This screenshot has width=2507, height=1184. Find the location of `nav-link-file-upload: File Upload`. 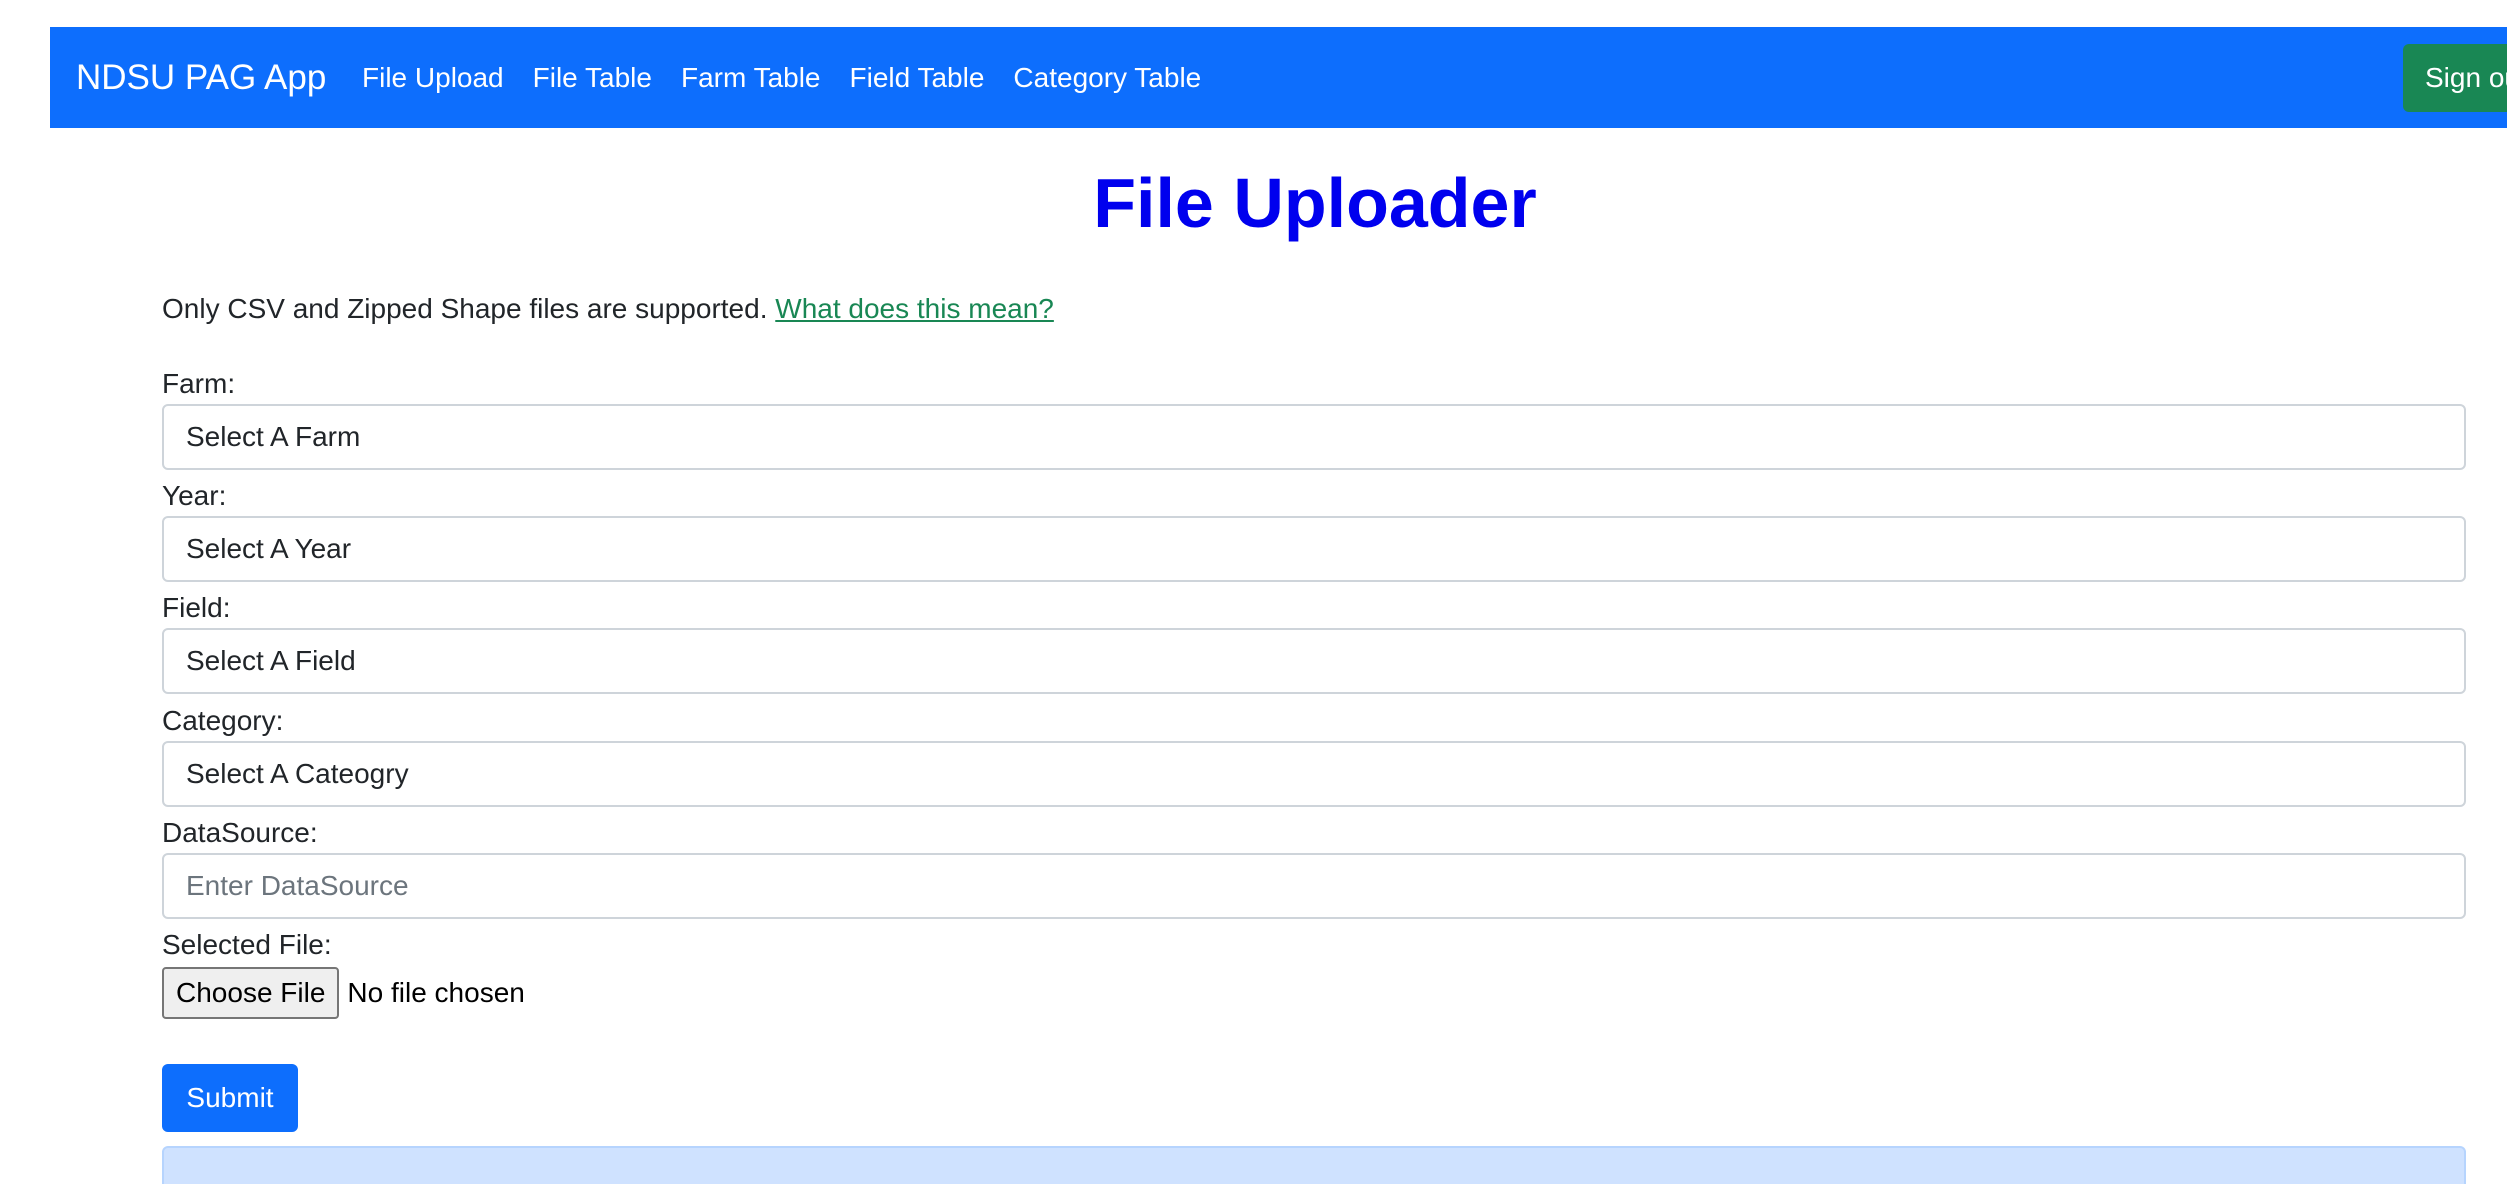

nav-link-file-upload: File Upload is located at coordinates (433, 78).